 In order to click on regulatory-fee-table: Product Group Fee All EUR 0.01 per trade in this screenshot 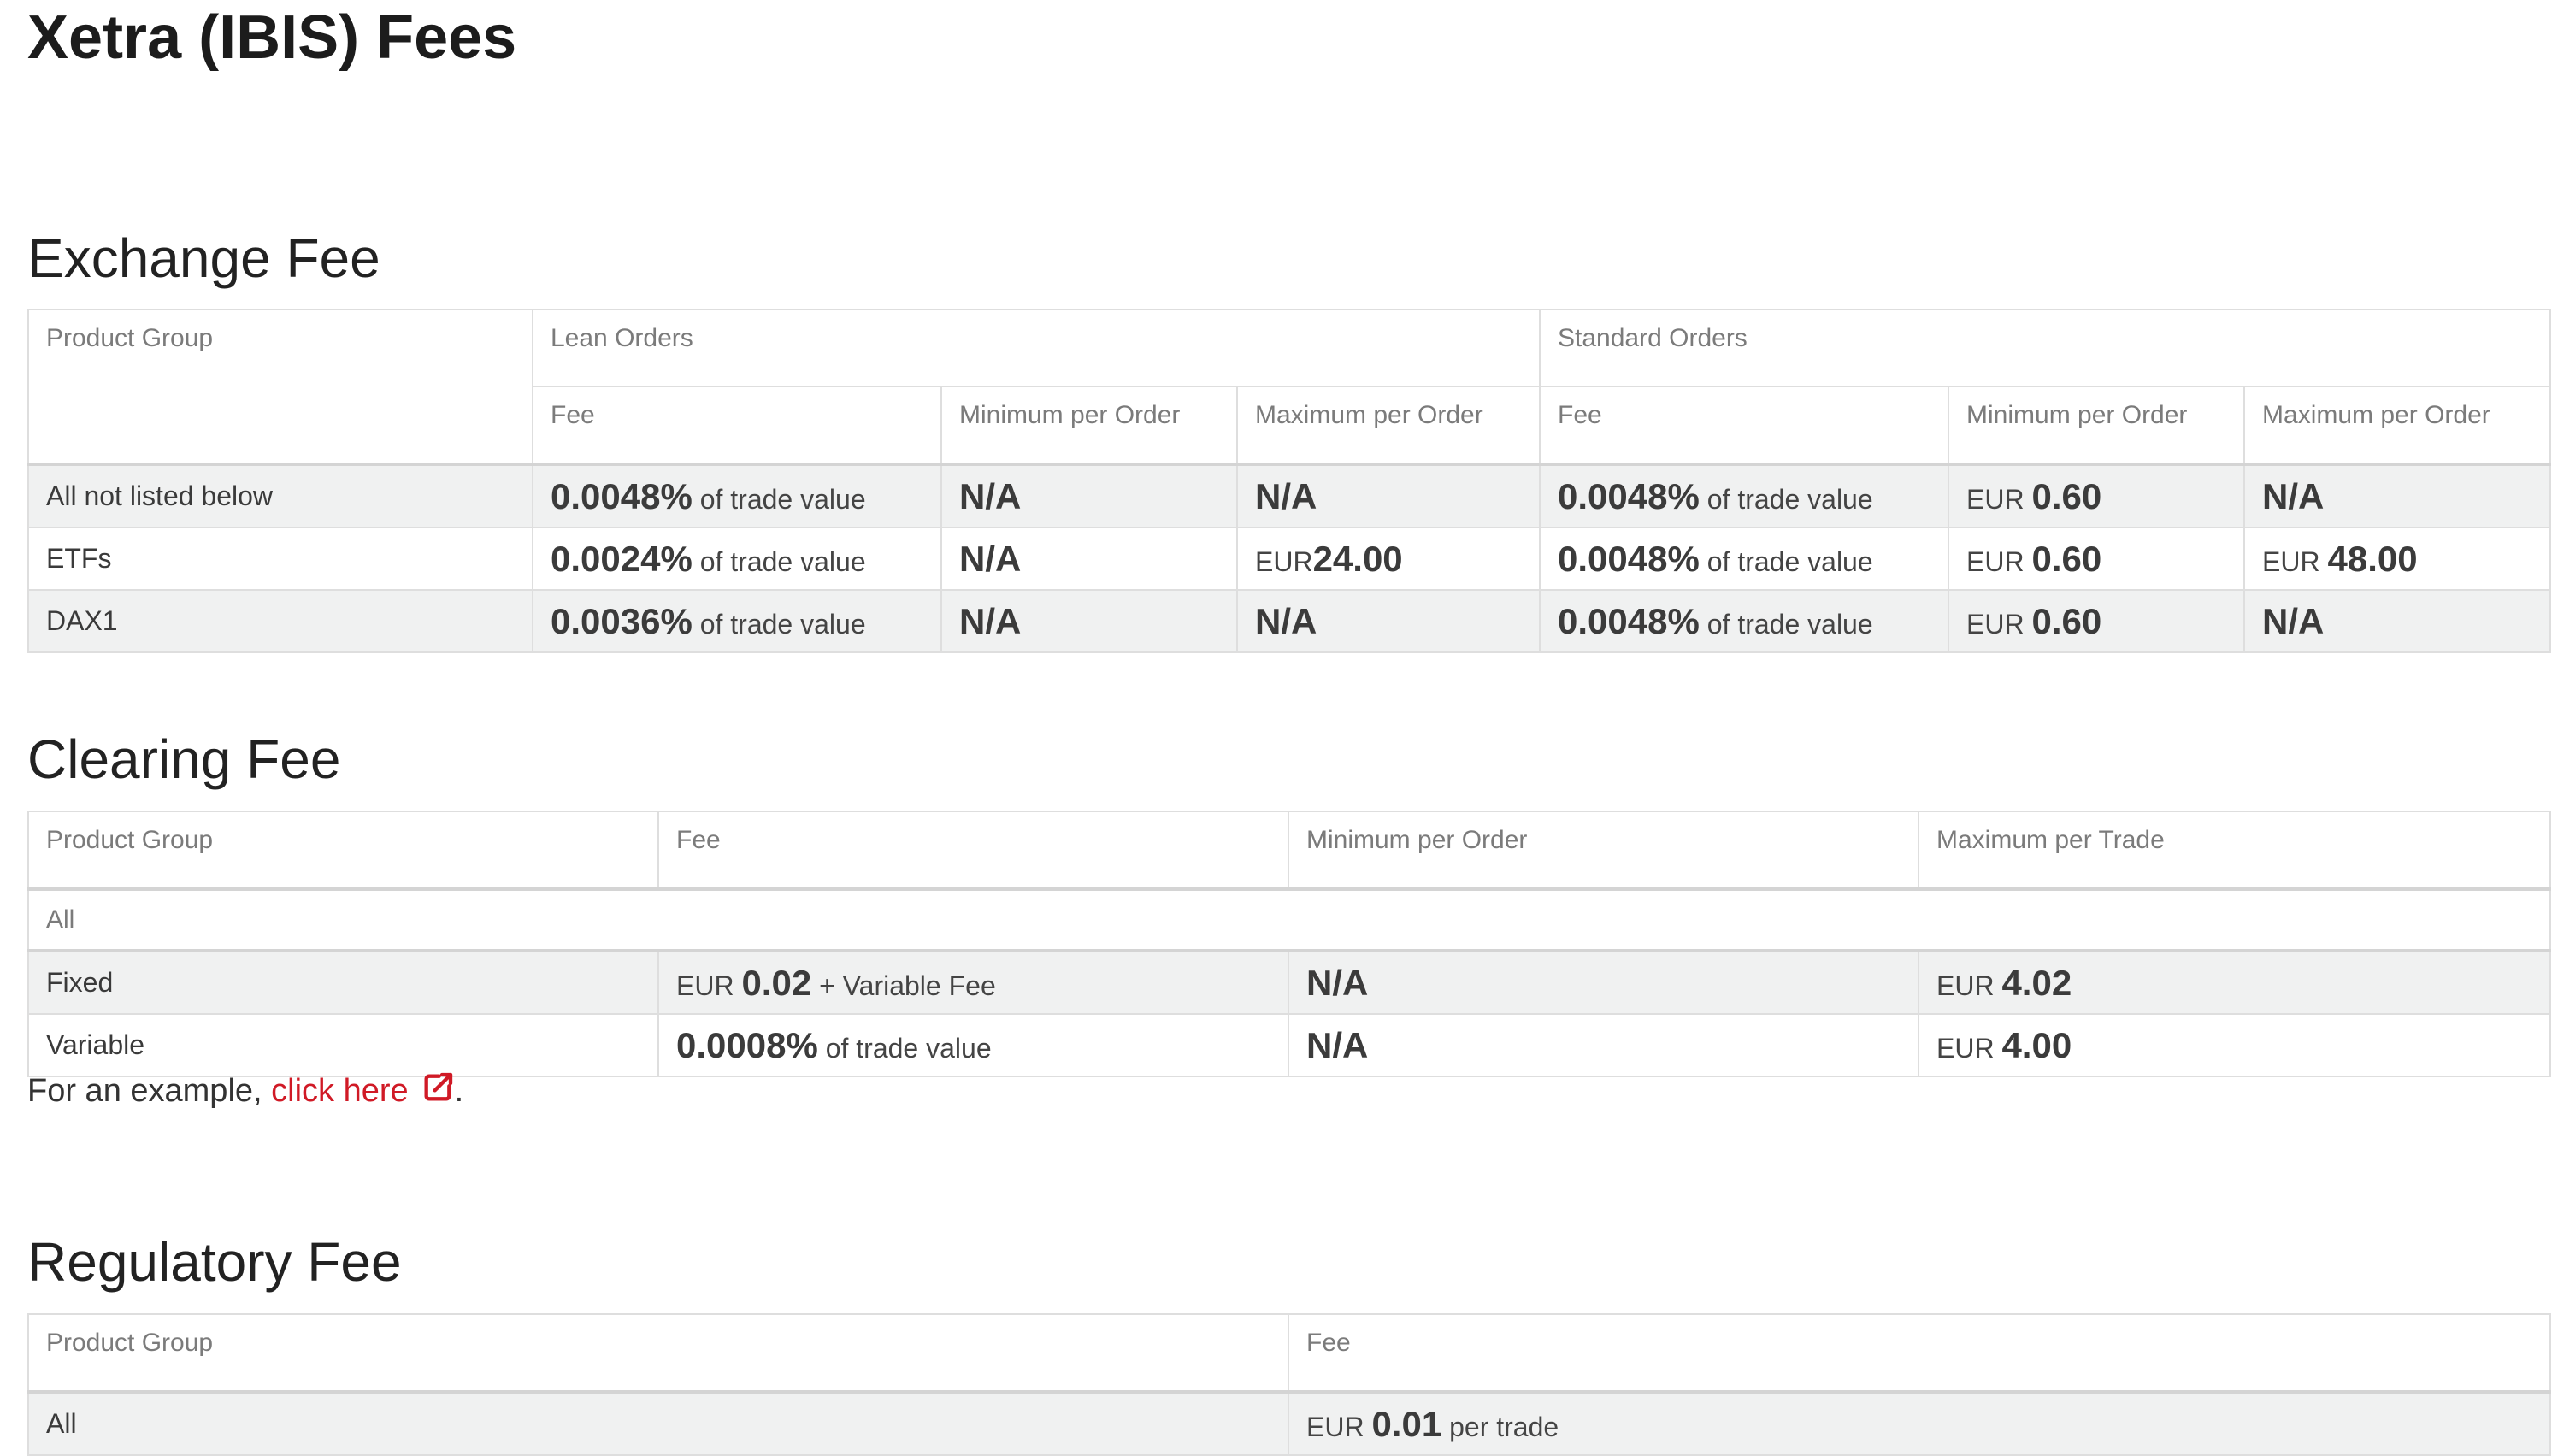, I will do `click(1289, 1384)`.